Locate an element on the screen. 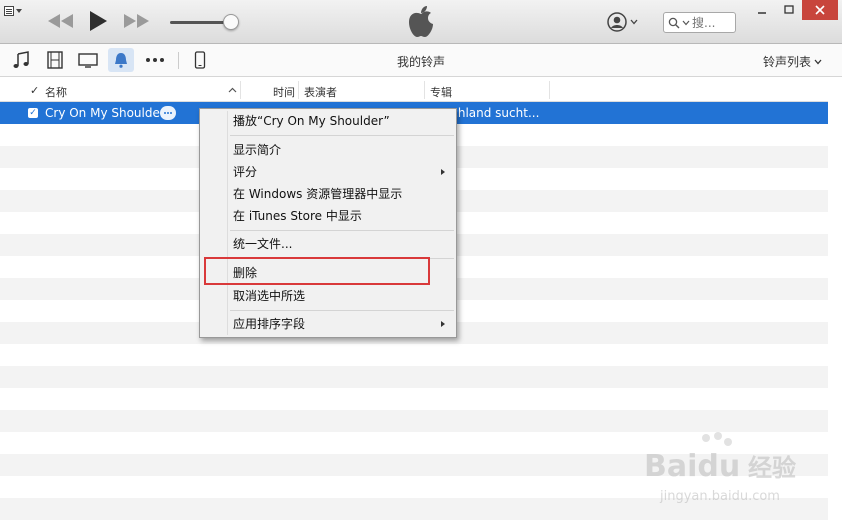 The image size is (842, 523). playback-bar is located at coordinates (421, 22).